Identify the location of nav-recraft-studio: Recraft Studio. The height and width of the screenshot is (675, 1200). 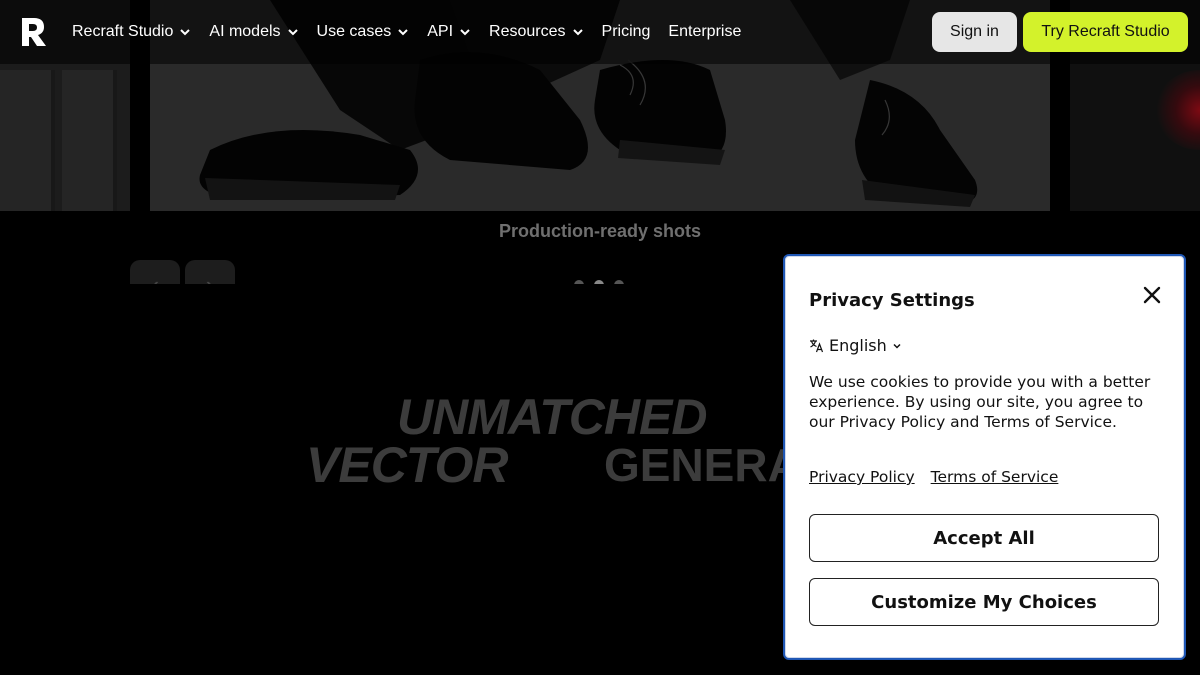
(131, 32).